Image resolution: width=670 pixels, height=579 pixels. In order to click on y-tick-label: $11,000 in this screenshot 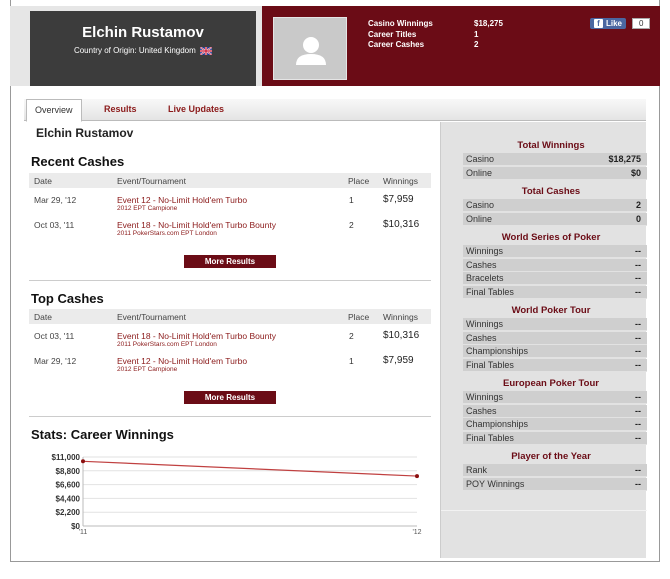, I will do `click(66, 457)`.